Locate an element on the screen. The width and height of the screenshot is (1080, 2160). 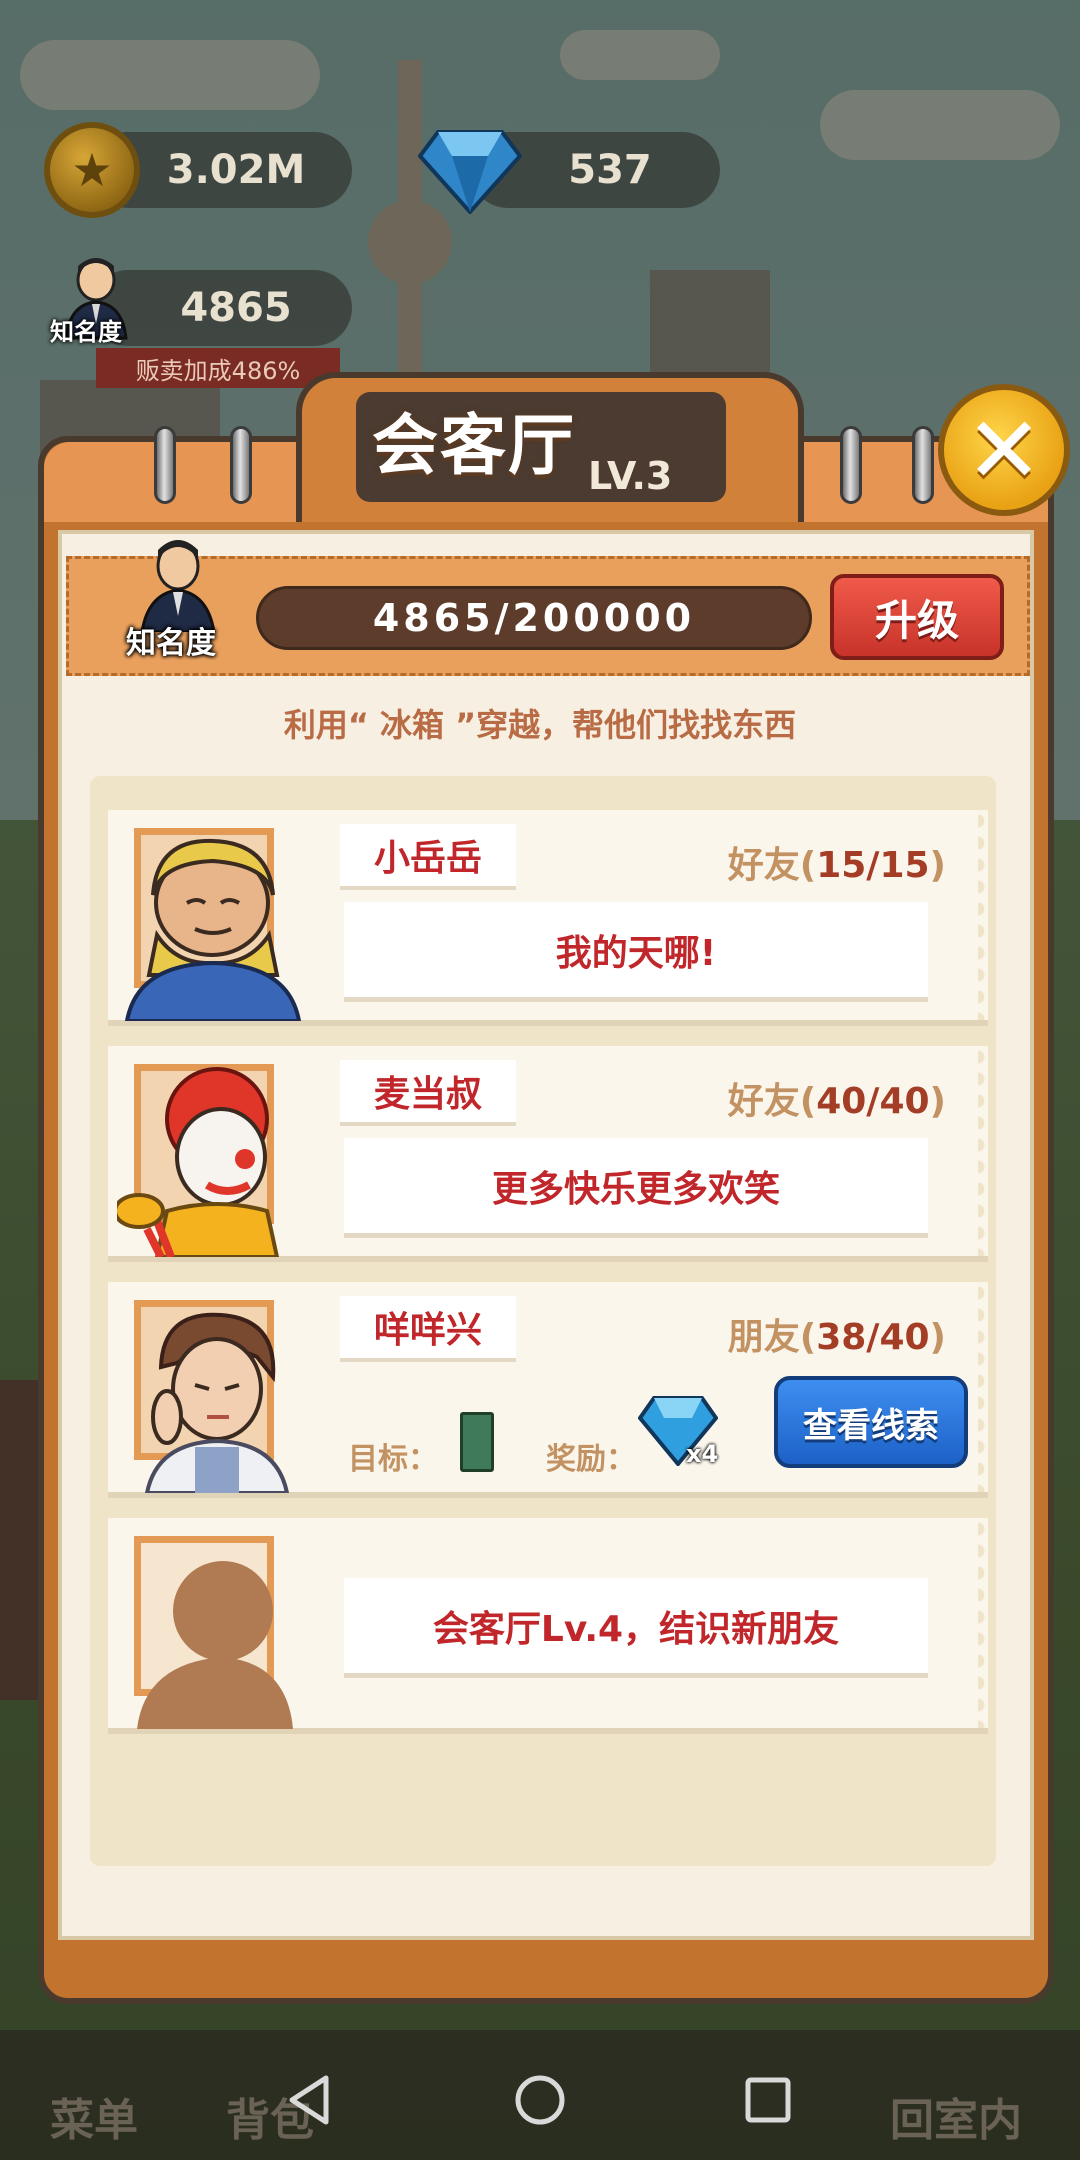
fame-value: 4865 is located at coordinates (236, 308).